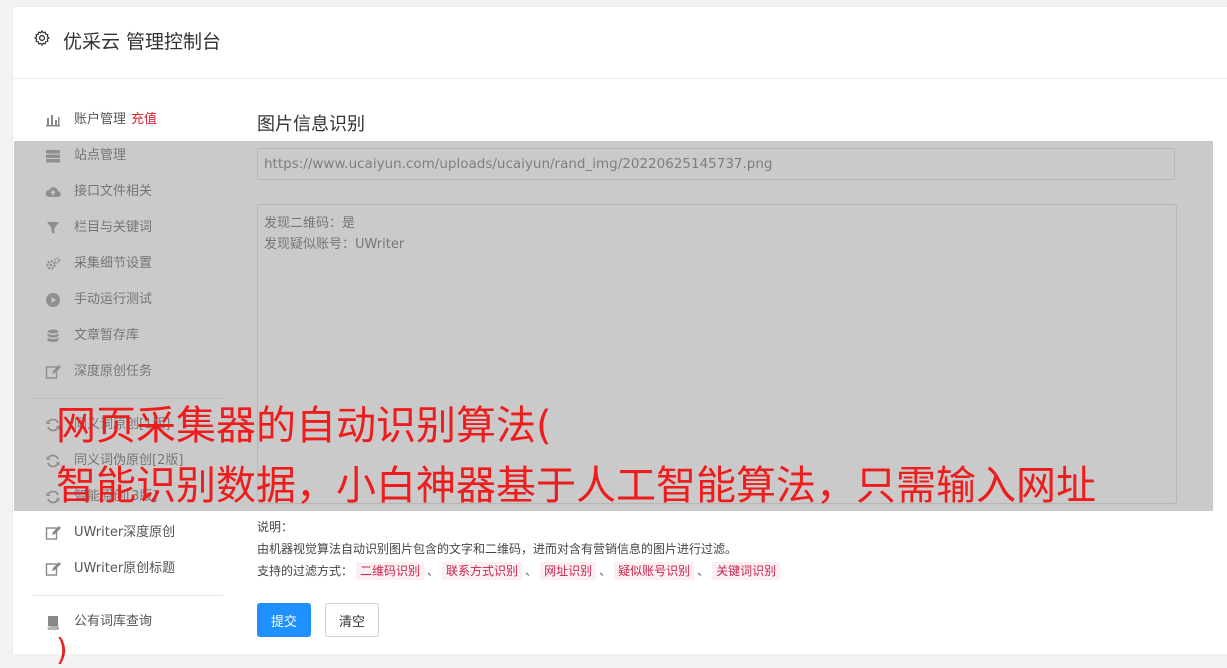  Describe the element at coordinates (53, 264) in the screenshot. I see `gears-icon` at that location.